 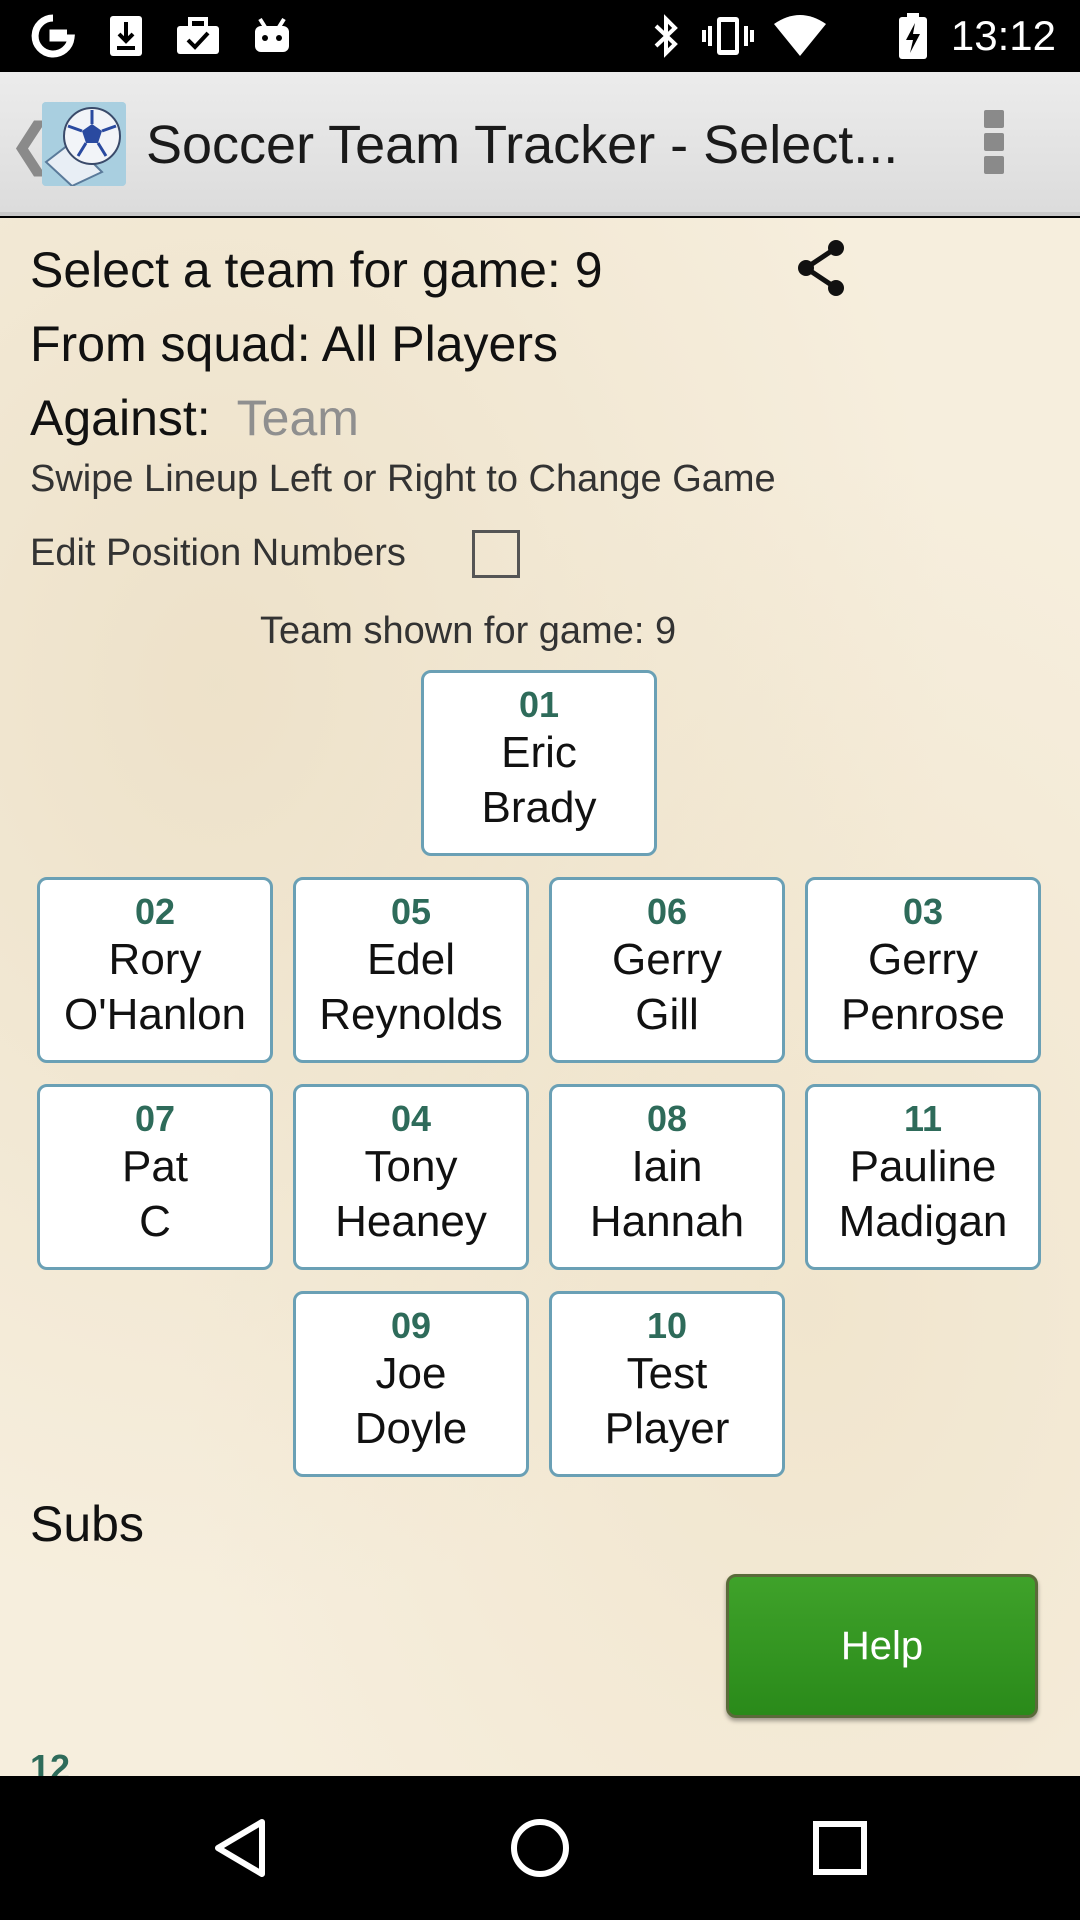 I want to click on recents-square-icon, so click(x=840, y=1848).